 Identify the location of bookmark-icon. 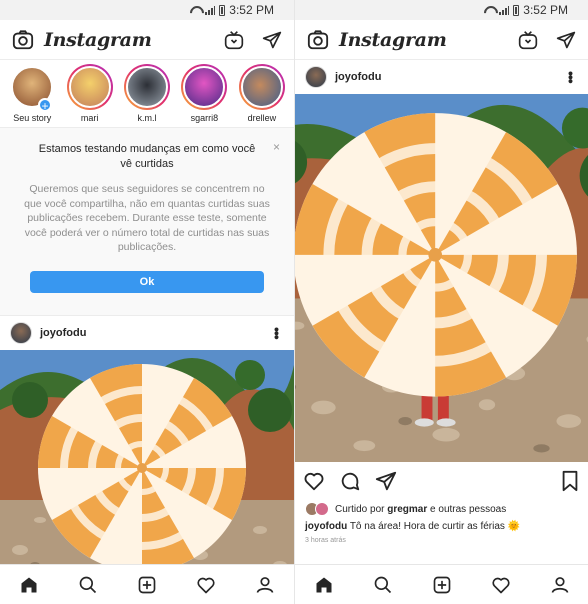
(570, 481).